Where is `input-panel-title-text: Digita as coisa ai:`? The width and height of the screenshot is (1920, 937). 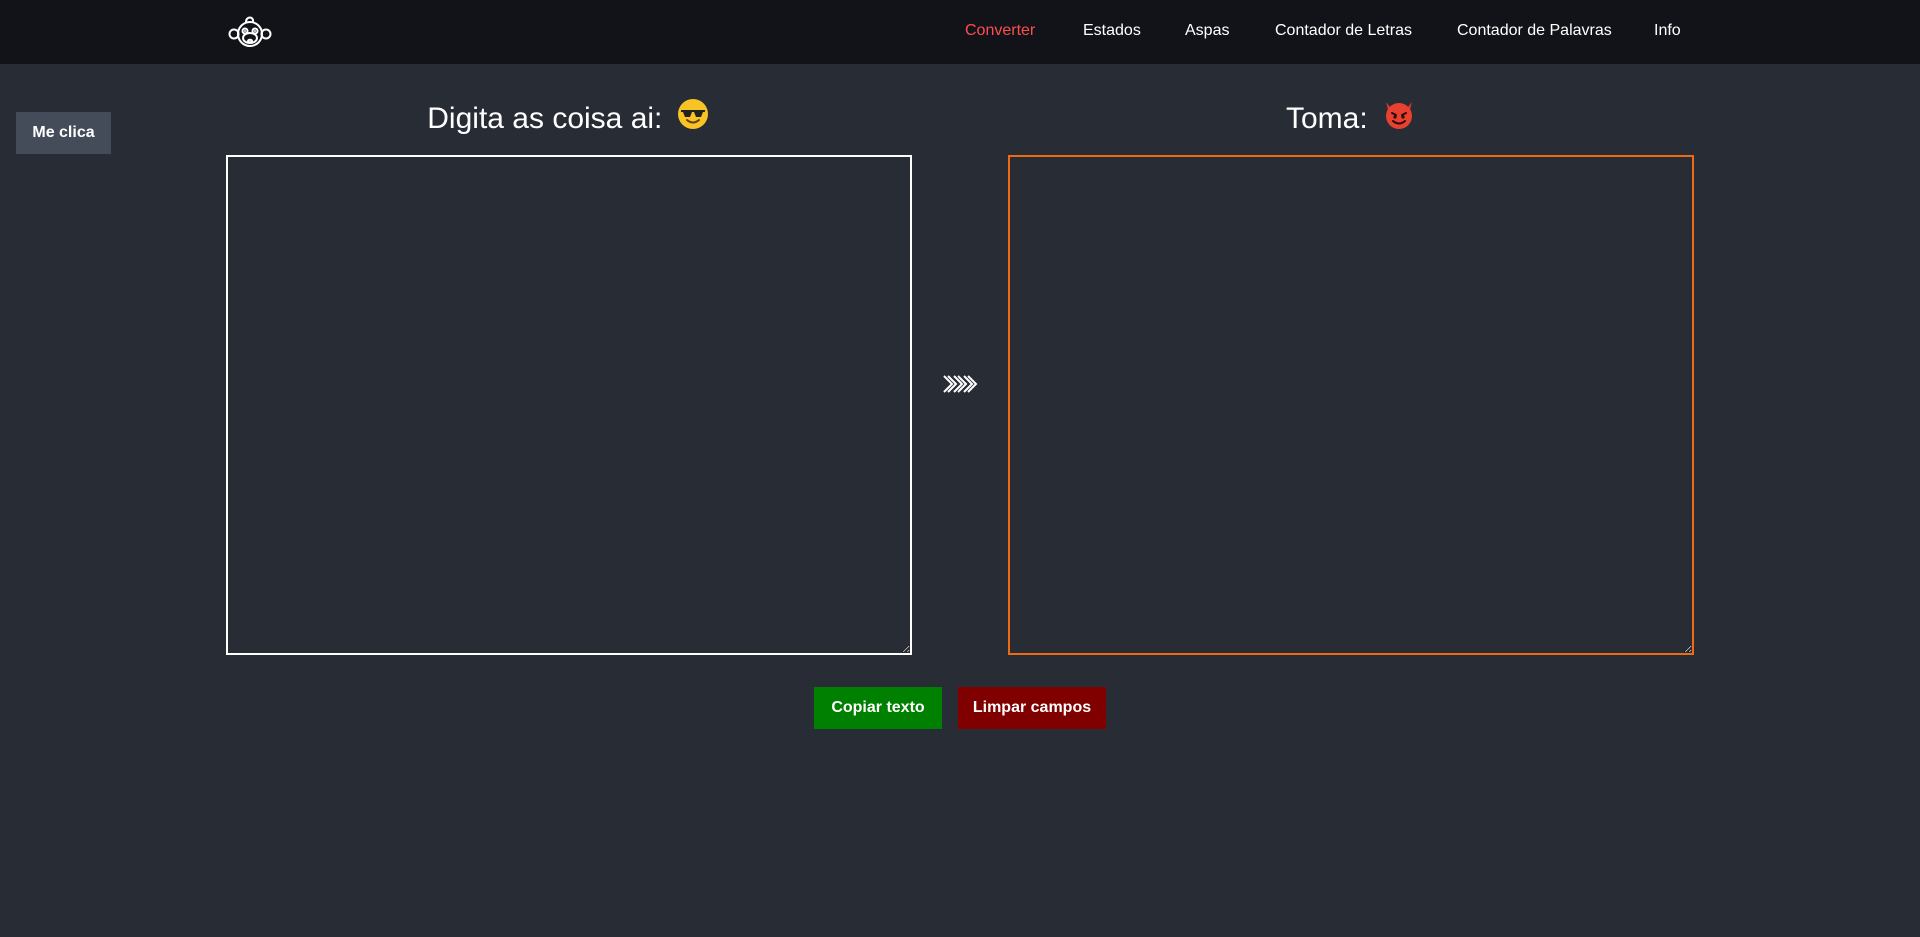
input-panel-title-text: Digita as coisa ai: is located at coordinates (545, 118).